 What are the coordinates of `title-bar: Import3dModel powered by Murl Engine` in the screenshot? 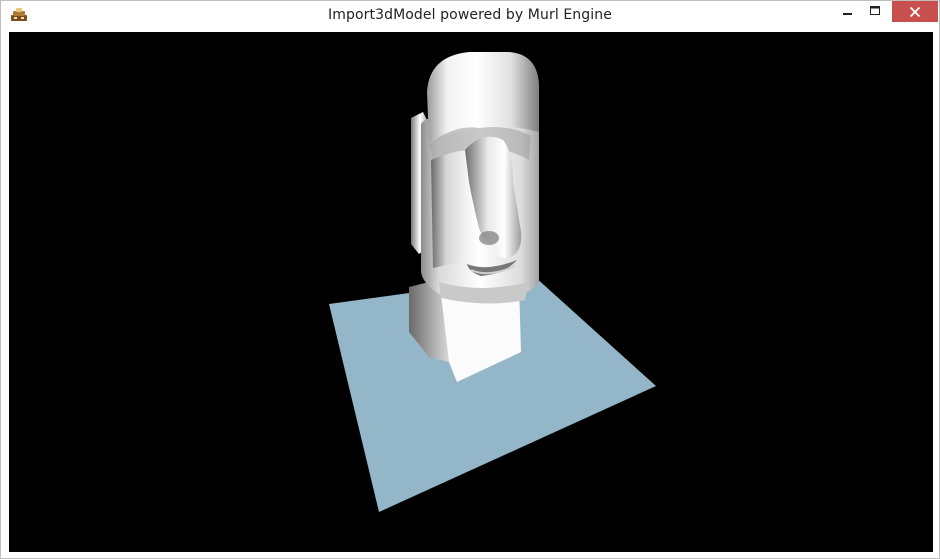 It's located at (470, 16).